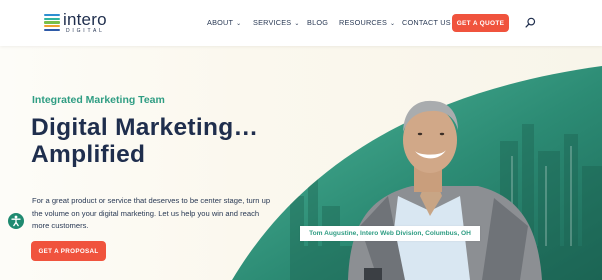 The height and width of the screenshot is (280, 602). I want to click on hero-eyebrow: Integrated Marketing Team, so click(98, 100).